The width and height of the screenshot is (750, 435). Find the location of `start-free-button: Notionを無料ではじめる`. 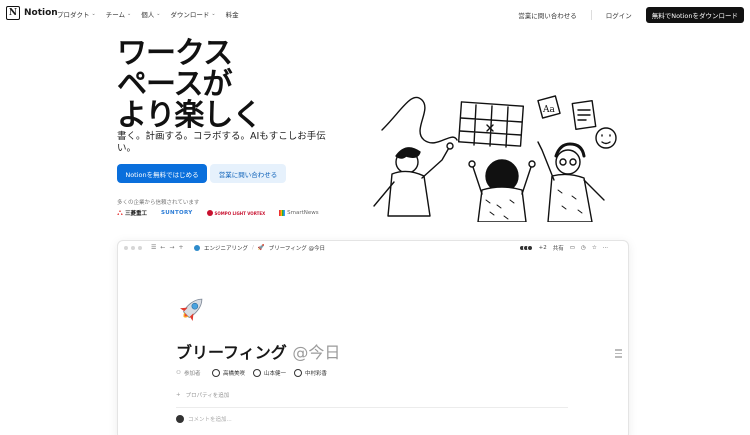

start-free-button: Notionを無料ではじめる is located at coordinates (162, 173).